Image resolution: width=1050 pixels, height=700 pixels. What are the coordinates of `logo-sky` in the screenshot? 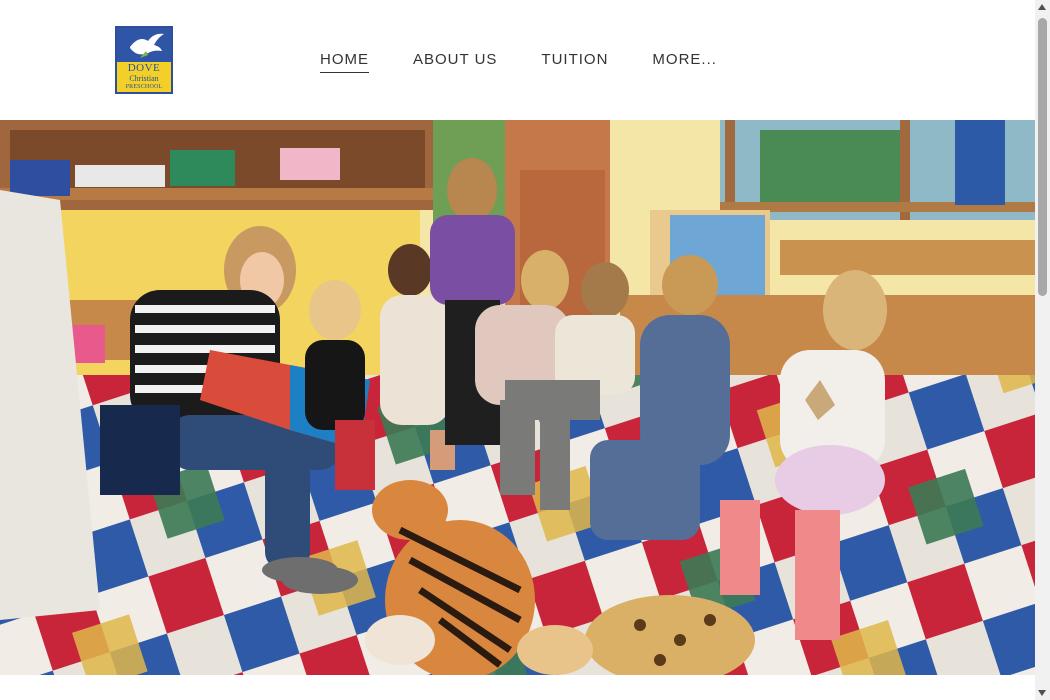 It's located at (144, 45).